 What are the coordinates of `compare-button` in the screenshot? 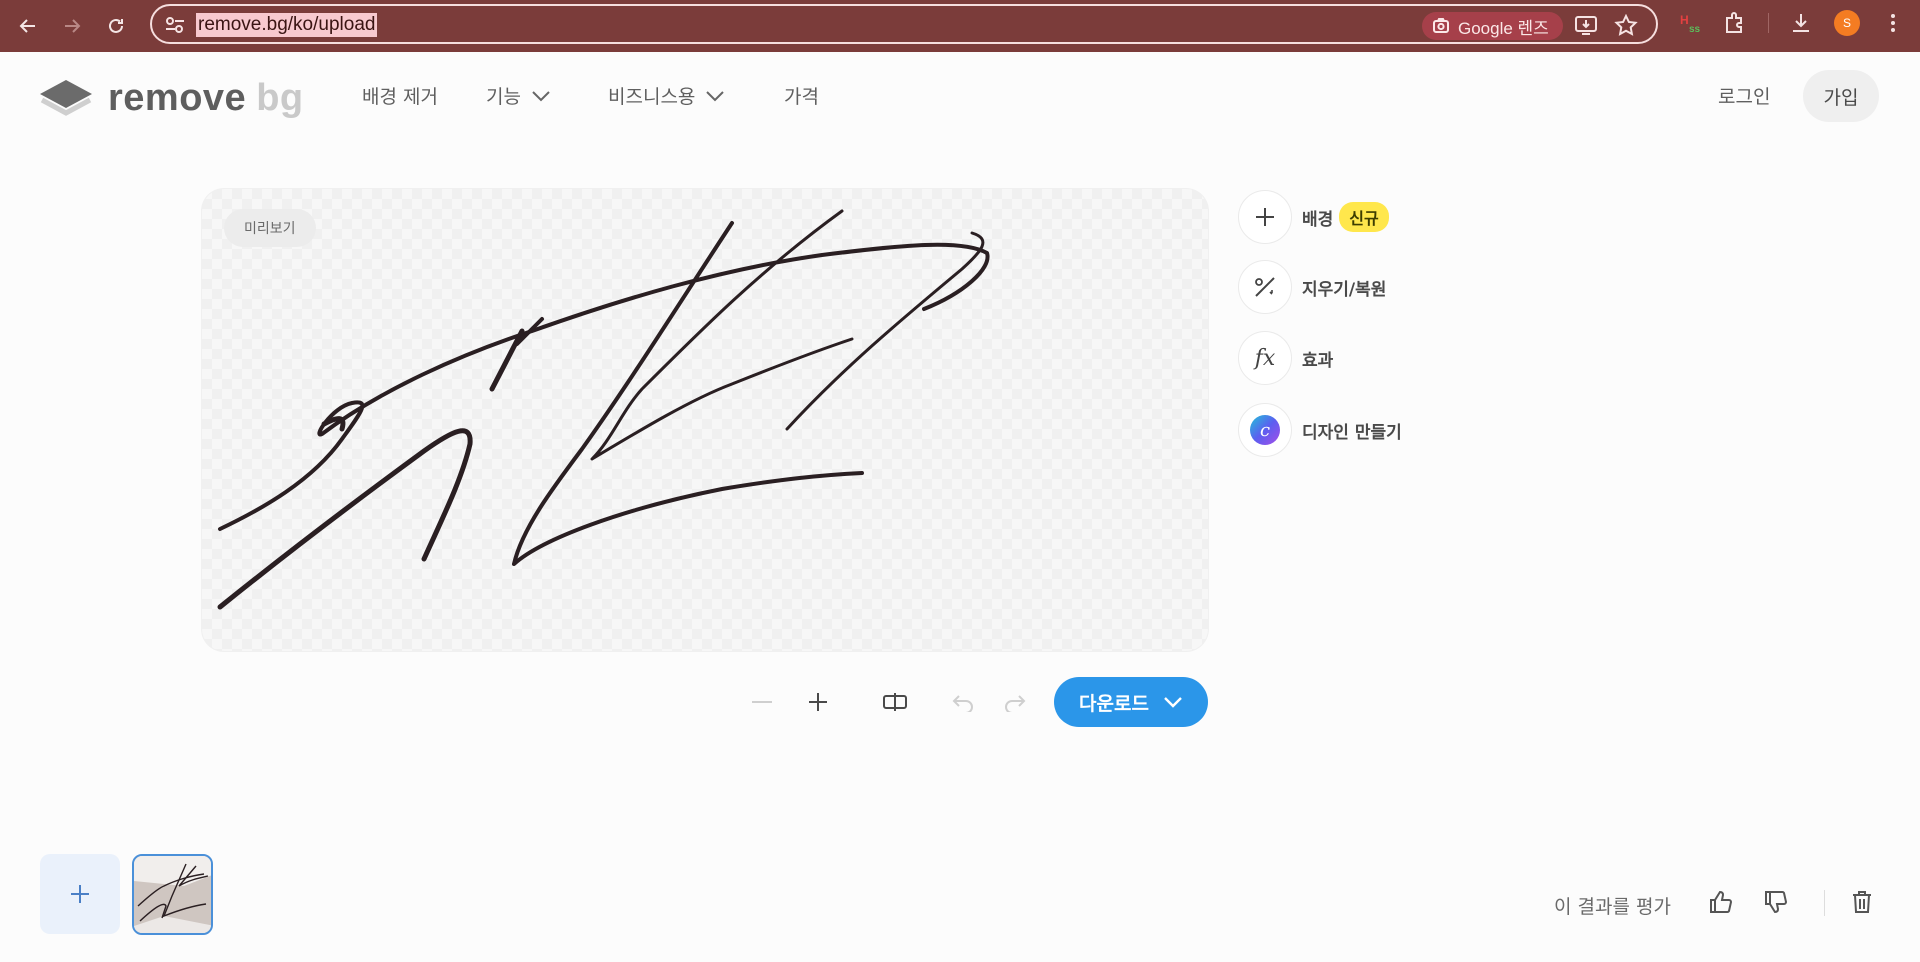 It's located at (895, 702).